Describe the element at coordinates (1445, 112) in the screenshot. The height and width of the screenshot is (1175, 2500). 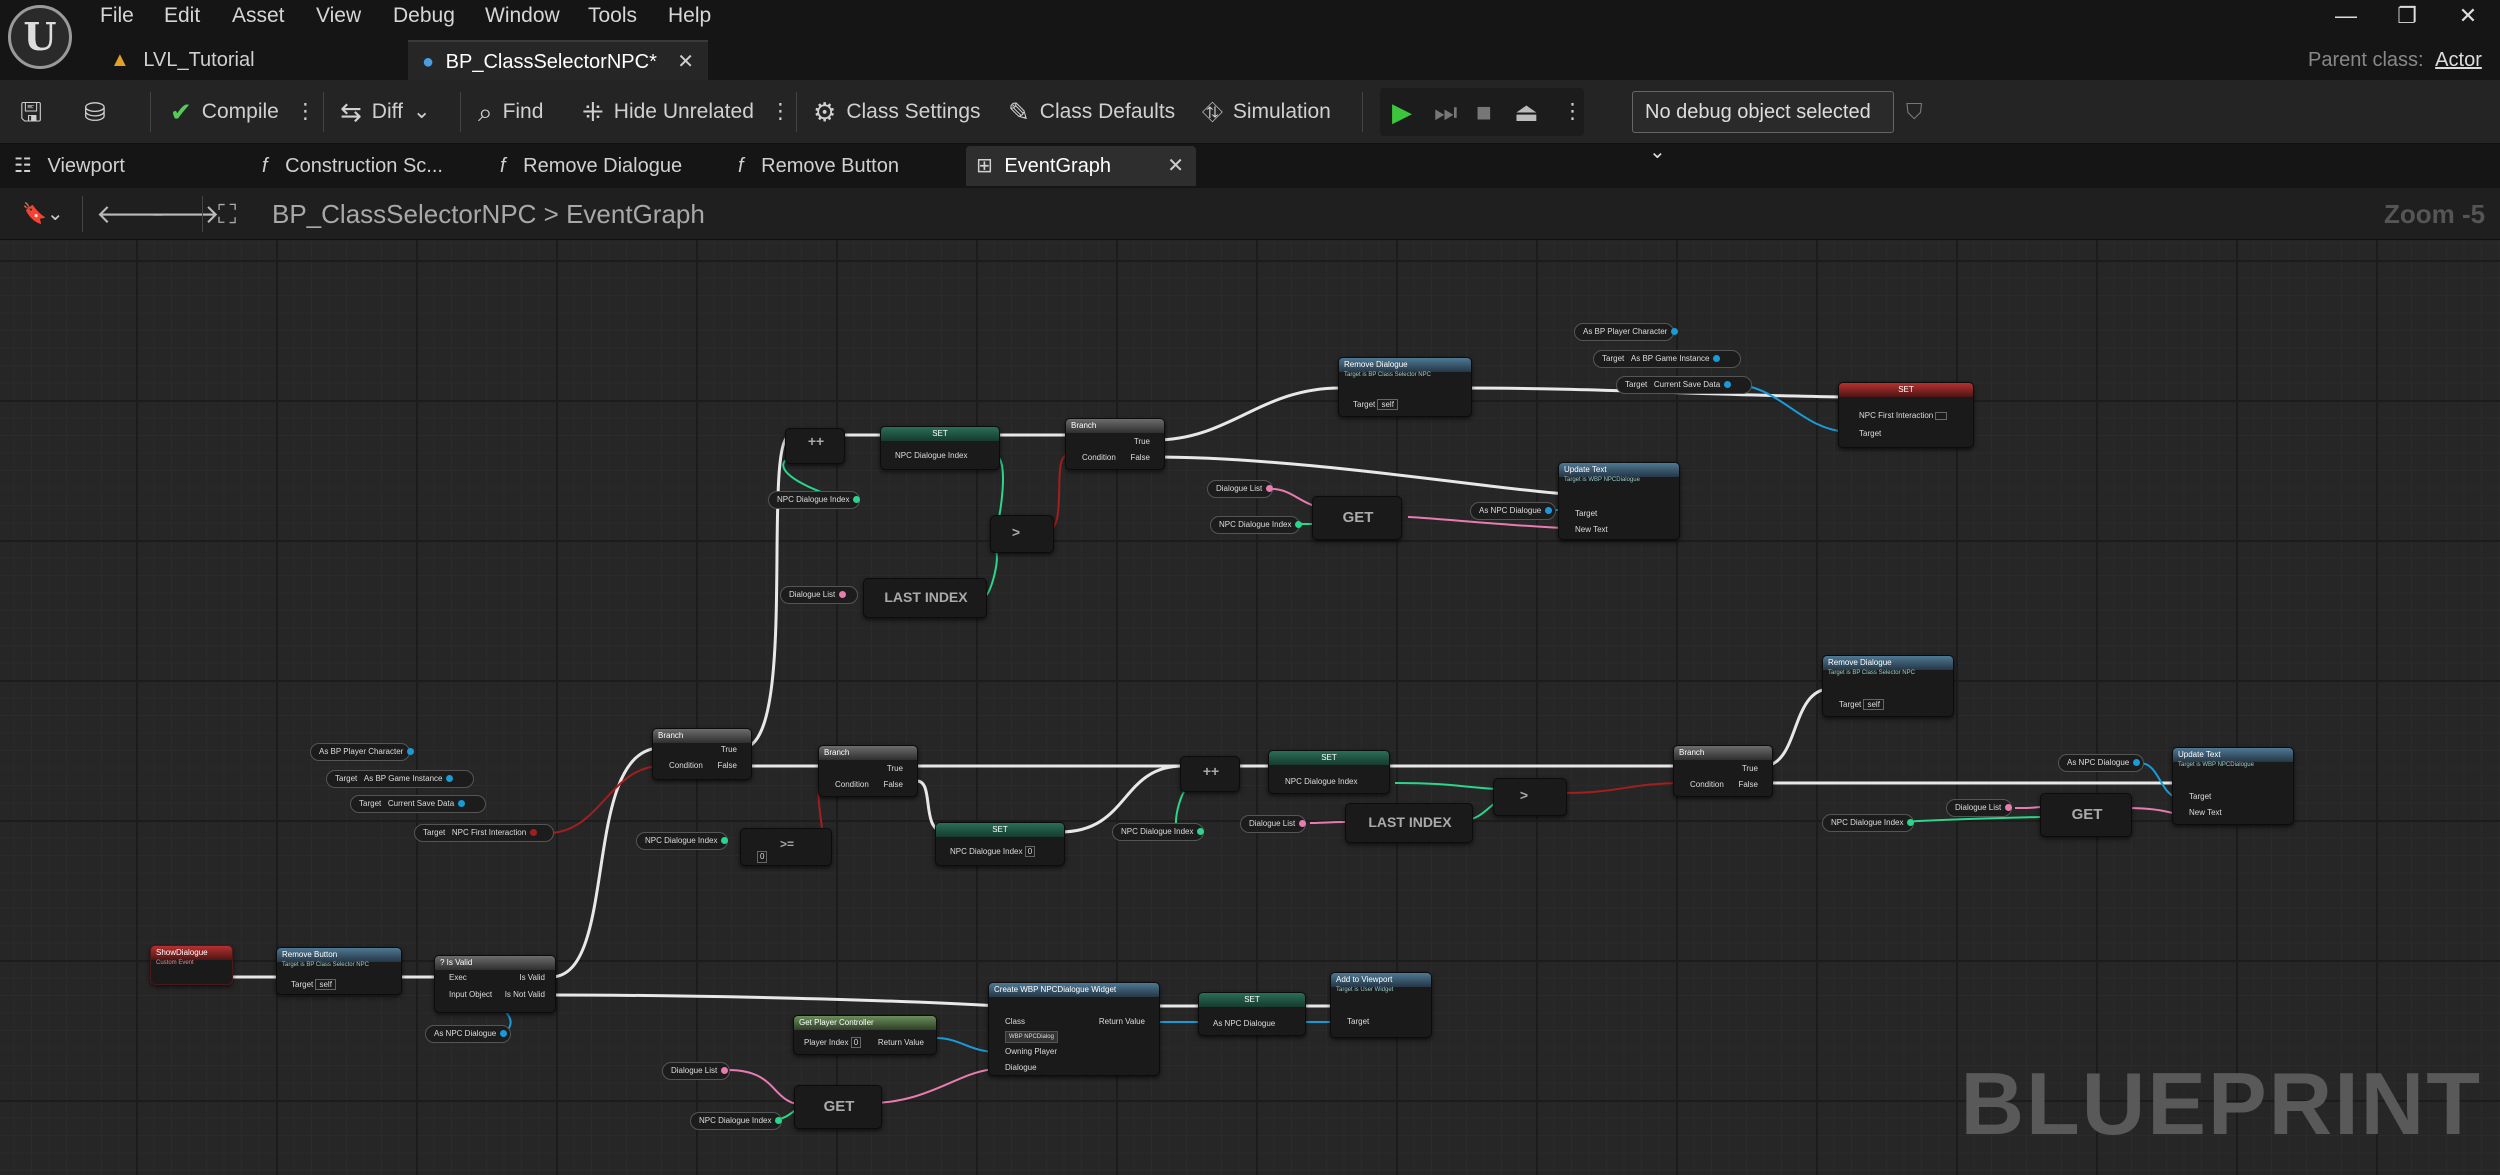
I see `step-button: ⏭` at that location.